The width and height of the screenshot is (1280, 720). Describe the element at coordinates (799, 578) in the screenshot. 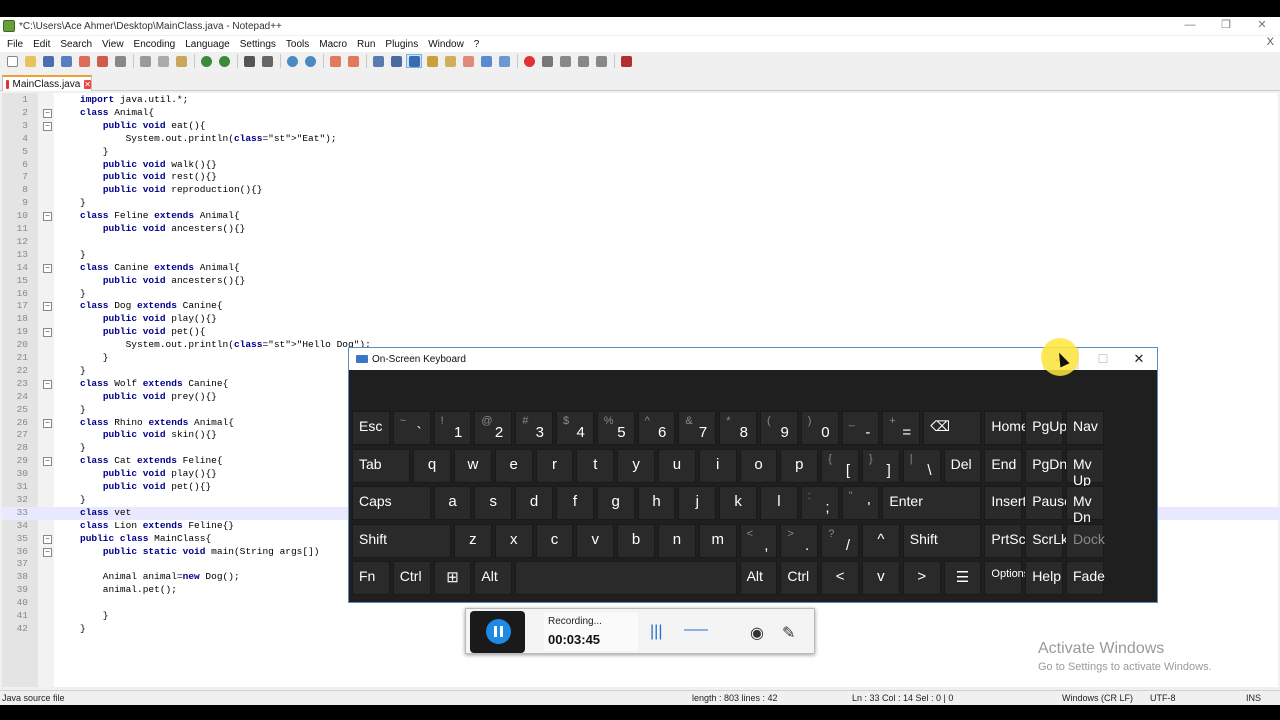

I see `osk-key: Ctrl` at that location.